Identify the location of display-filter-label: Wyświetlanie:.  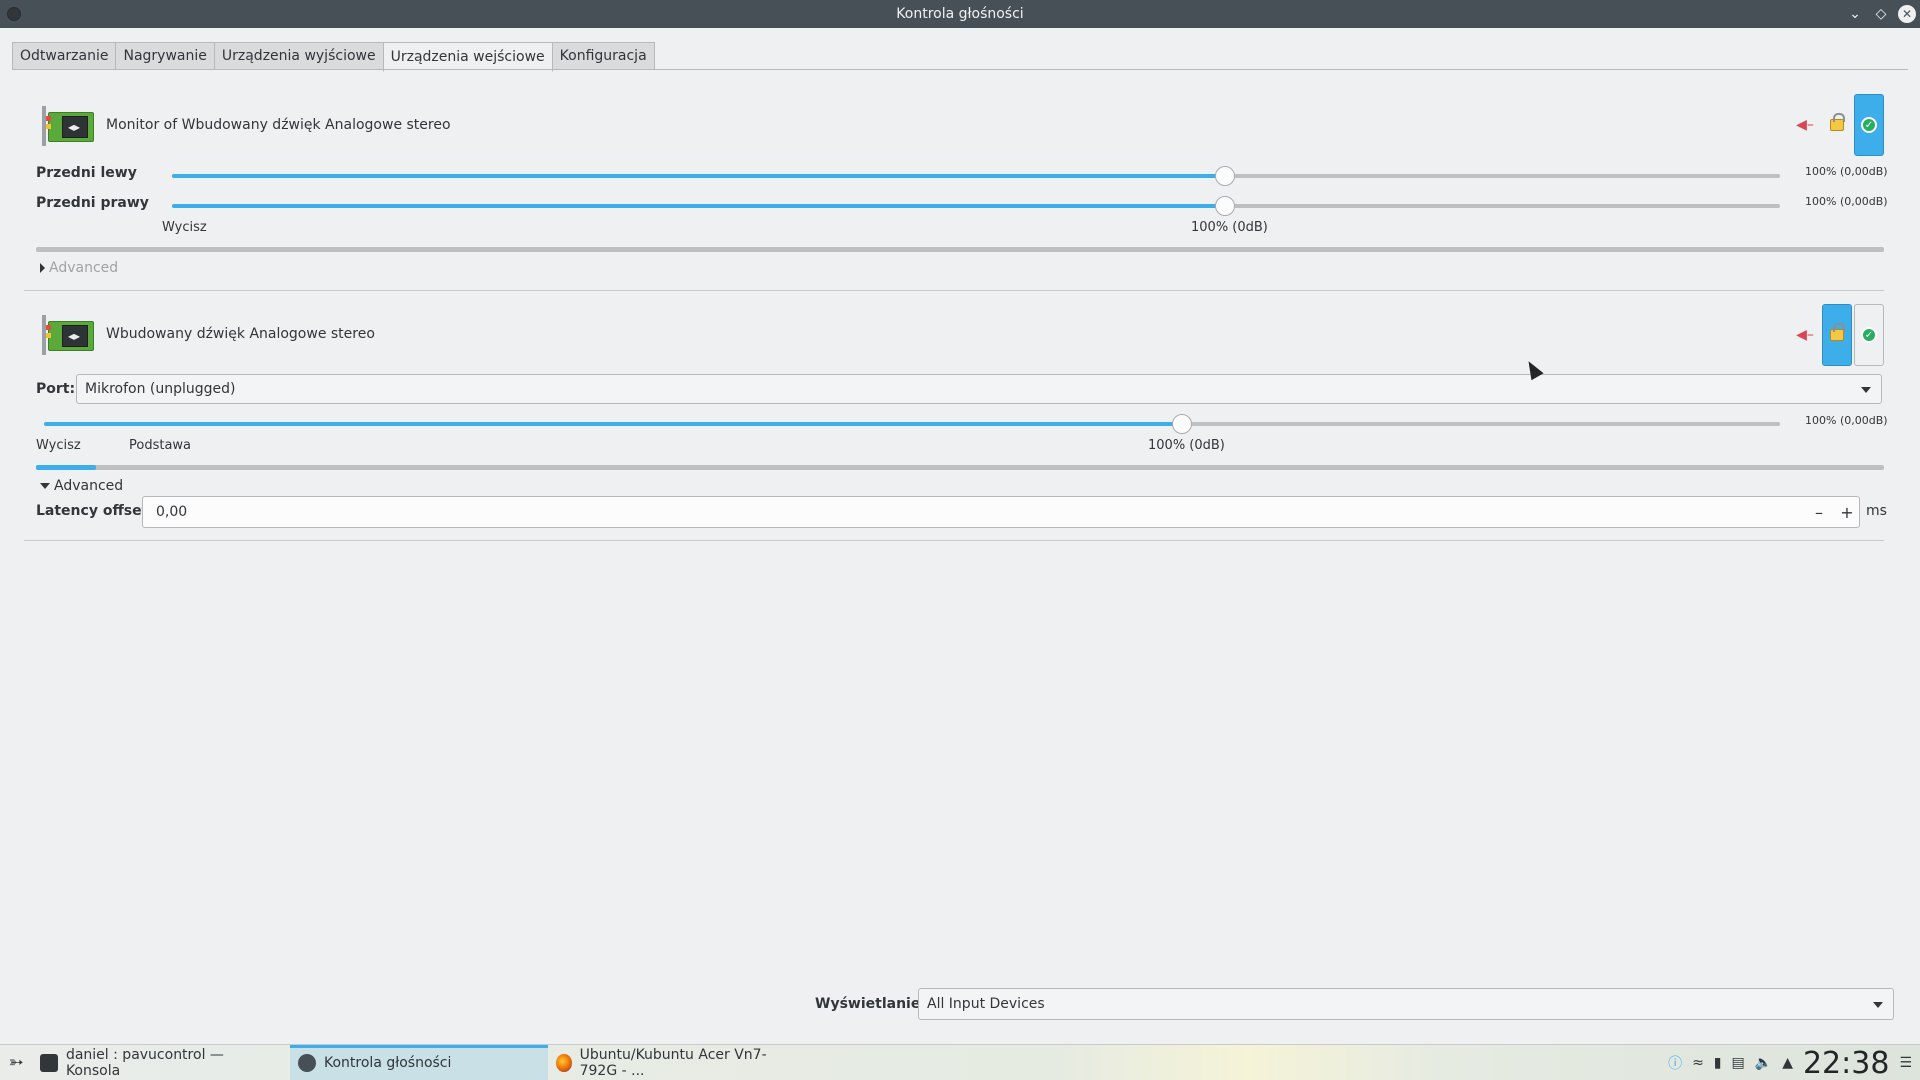
(870, 1004).